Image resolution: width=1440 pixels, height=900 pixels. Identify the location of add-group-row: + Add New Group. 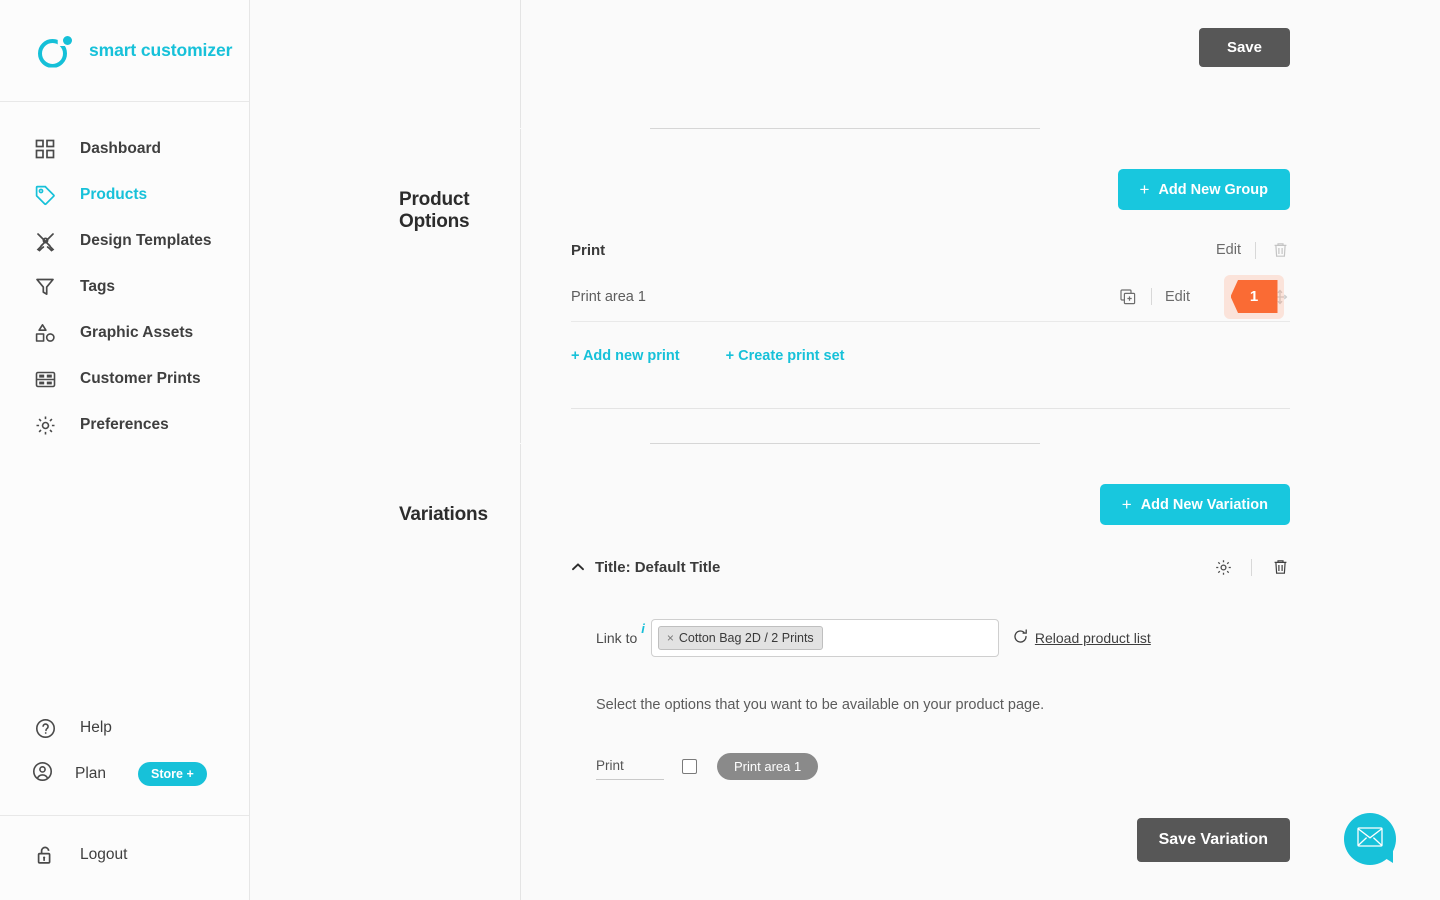
(930, 169).